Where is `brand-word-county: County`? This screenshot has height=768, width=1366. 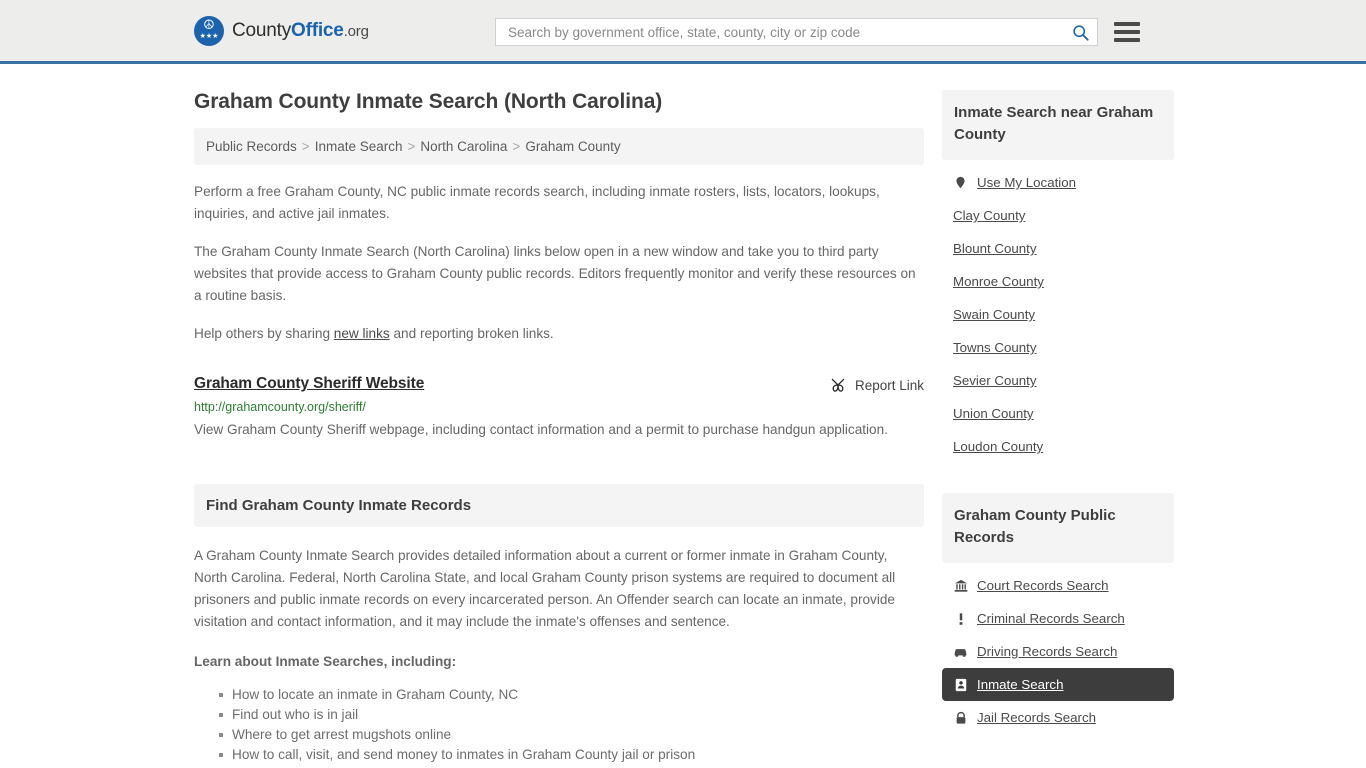 brand-word-county: County is located at coordinates (262, 30).